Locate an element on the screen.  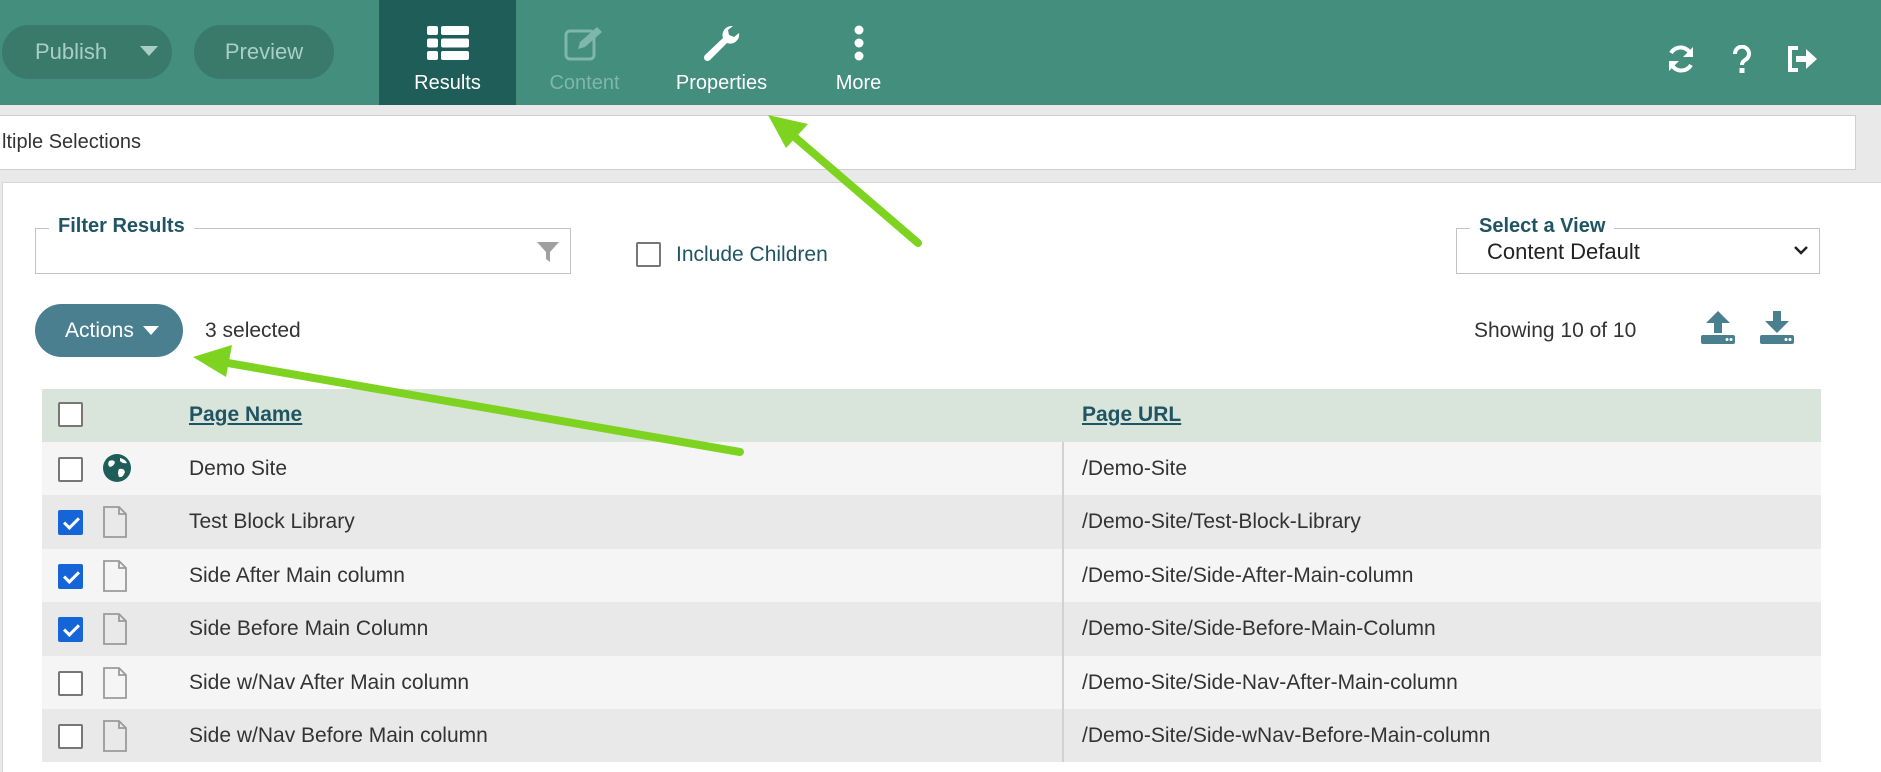
include-children-checkbox is located at coordinates (648, 254).